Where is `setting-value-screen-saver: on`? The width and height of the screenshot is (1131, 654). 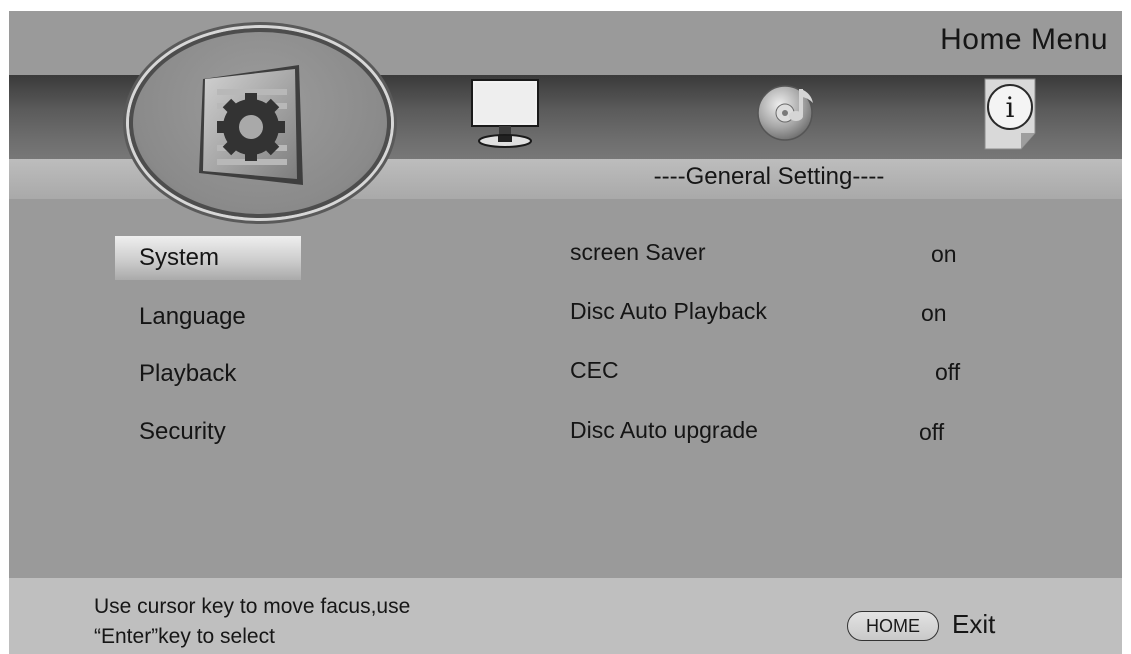 setting-value-screen-saver: on is located at coordinates (944, 254).